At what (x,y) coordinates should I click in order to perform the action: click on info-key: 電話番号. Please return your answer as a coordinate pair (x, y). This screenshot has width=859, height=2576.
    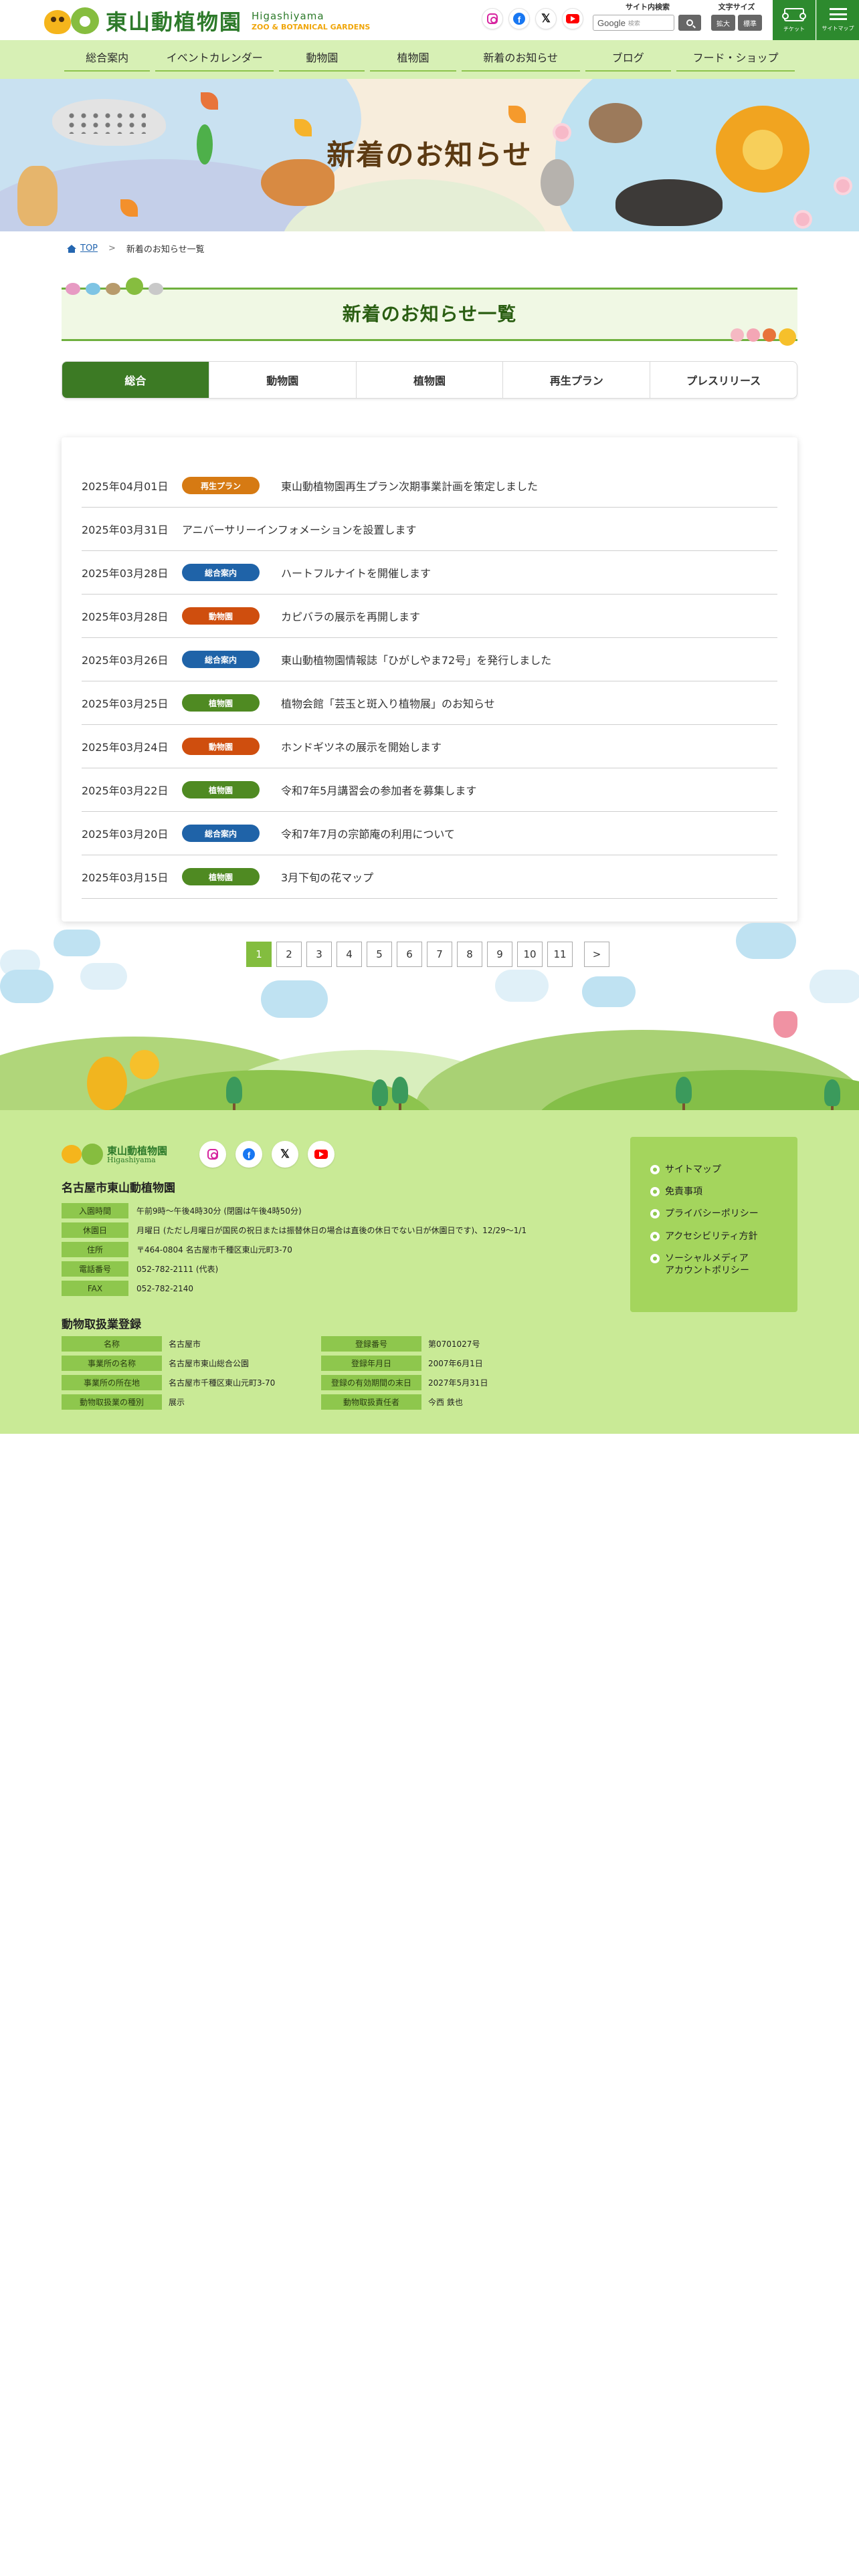
    Looking at the image, I should click on (95, 1269).